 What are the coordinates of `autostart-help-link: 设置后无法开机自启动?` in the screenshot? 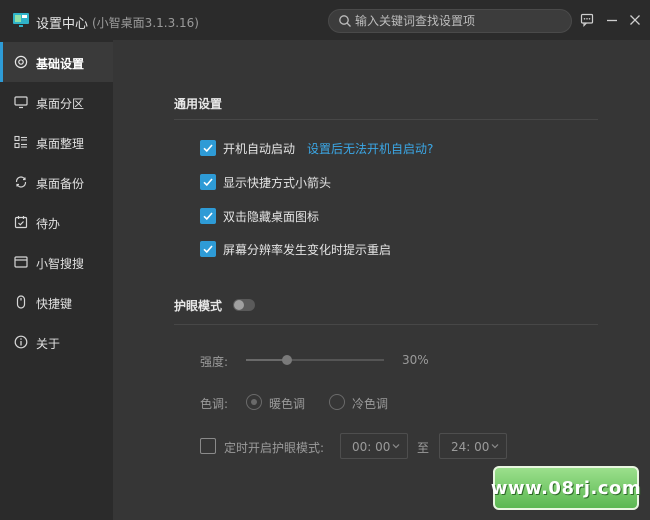 It's located at (370, 148).